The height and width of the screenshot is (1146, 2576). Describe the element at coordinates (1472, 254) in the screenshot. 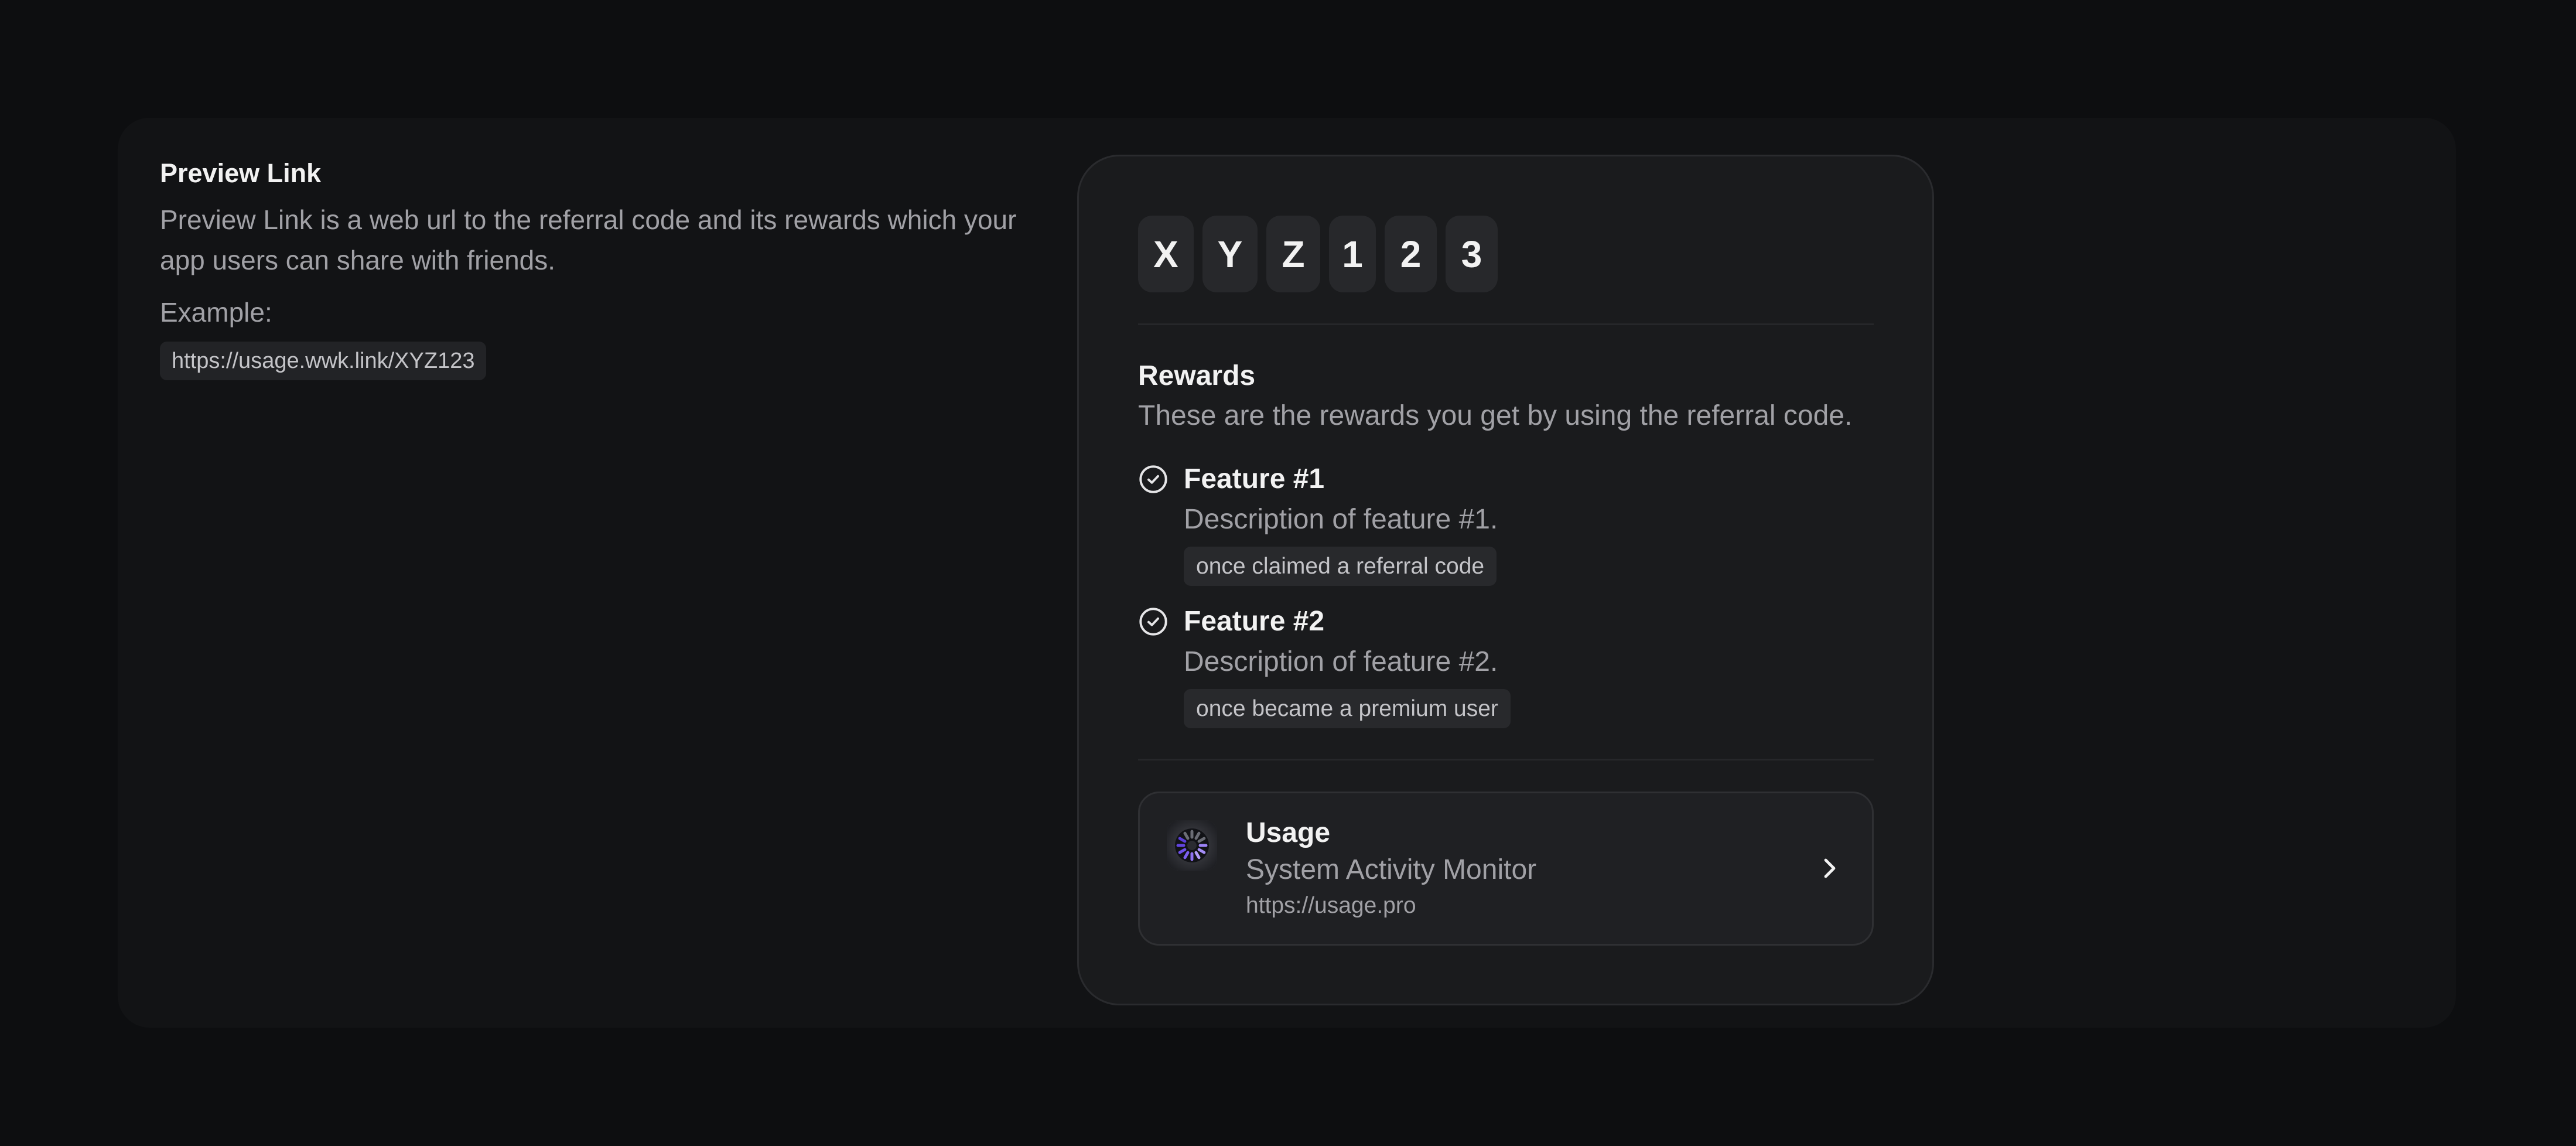

I see `referral-code-char: 3` at that location.